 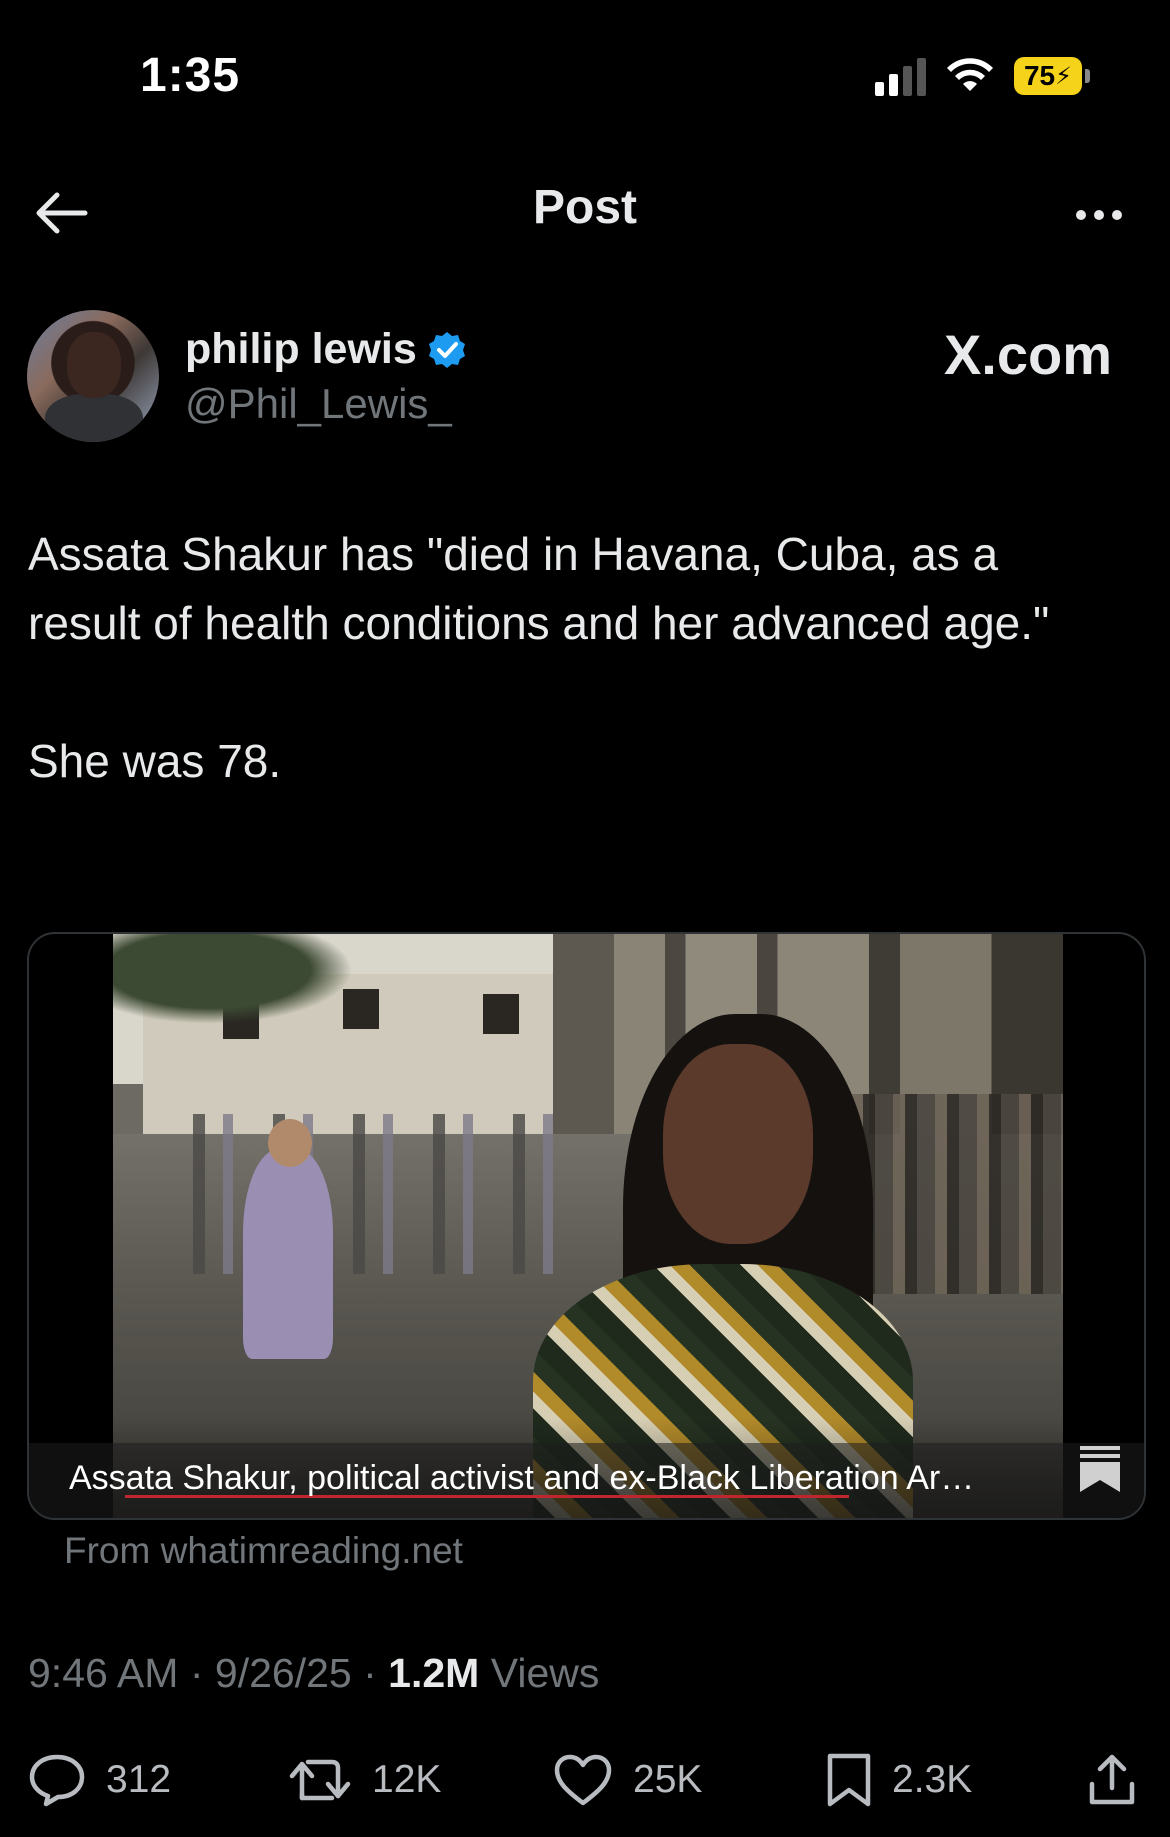 I want to click on repost-icon, so click(x=320, y=1780).